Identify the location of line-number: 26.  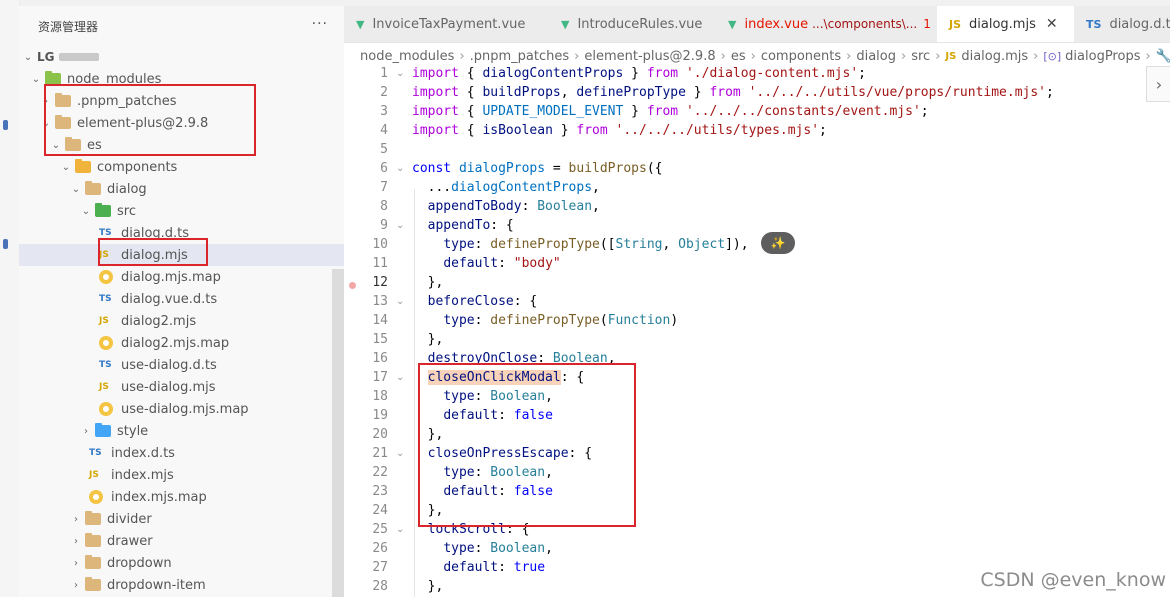
(380, 548).